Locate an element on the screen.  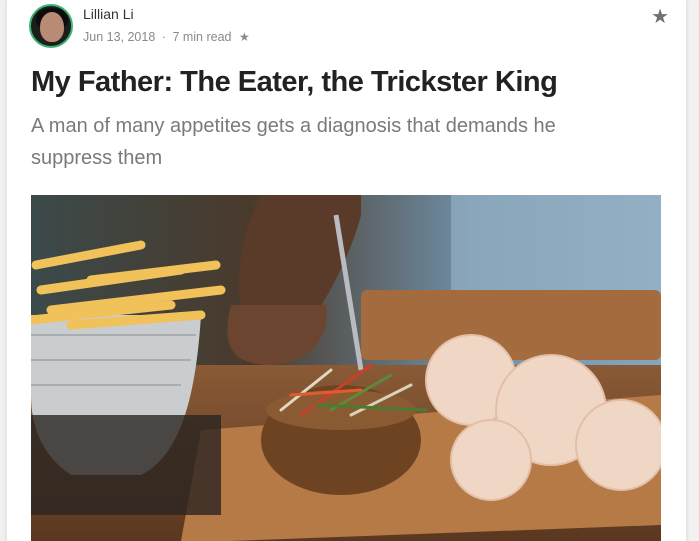
publish-date: Jun 13, 2018 is located at coordinates (119, 37).